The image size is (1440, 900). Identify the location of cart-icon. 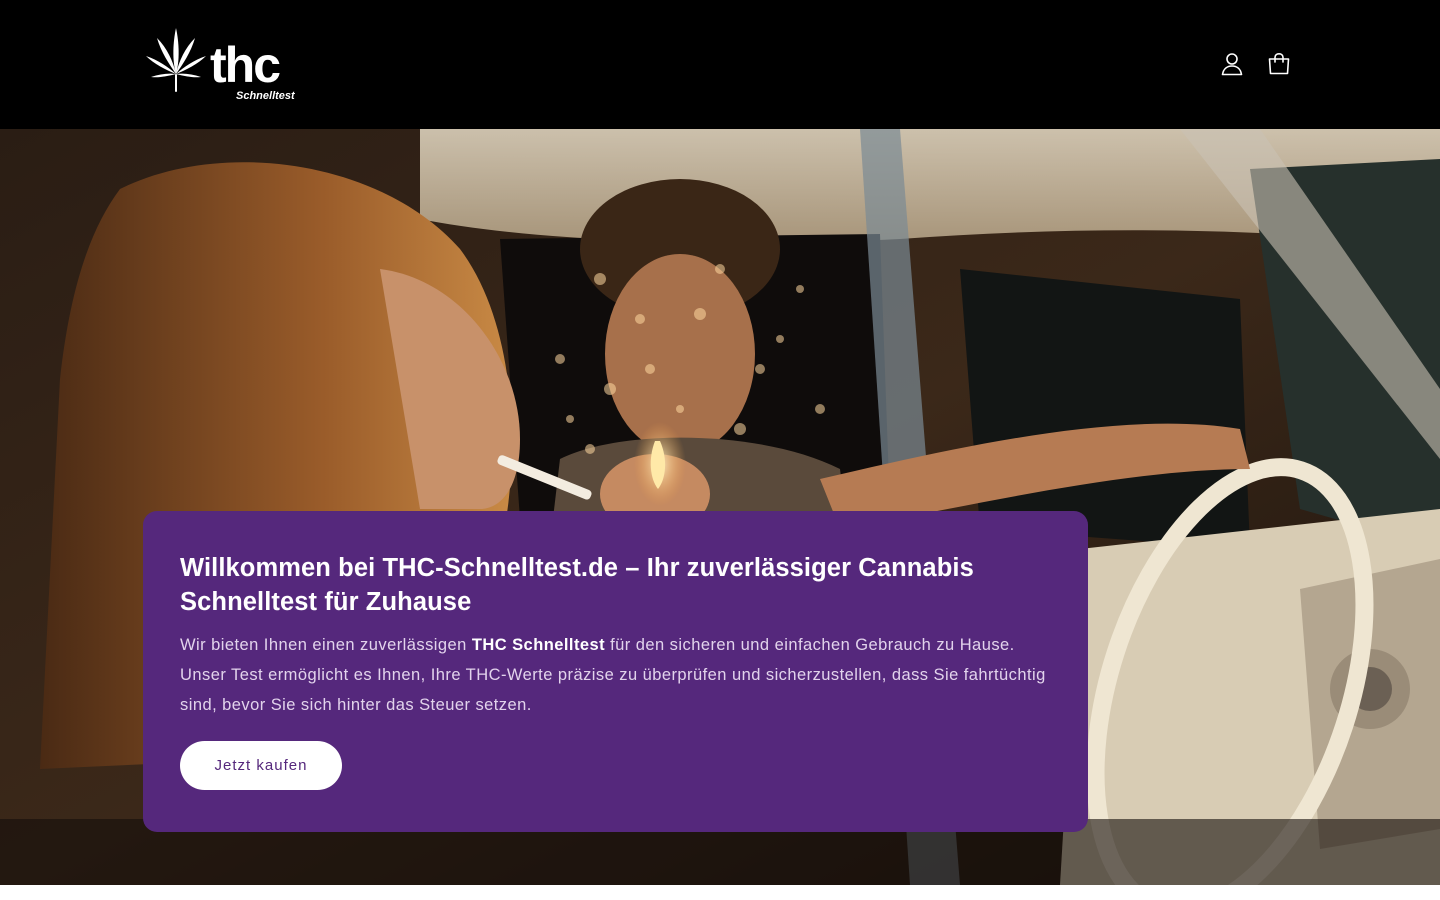
(1279, 64).